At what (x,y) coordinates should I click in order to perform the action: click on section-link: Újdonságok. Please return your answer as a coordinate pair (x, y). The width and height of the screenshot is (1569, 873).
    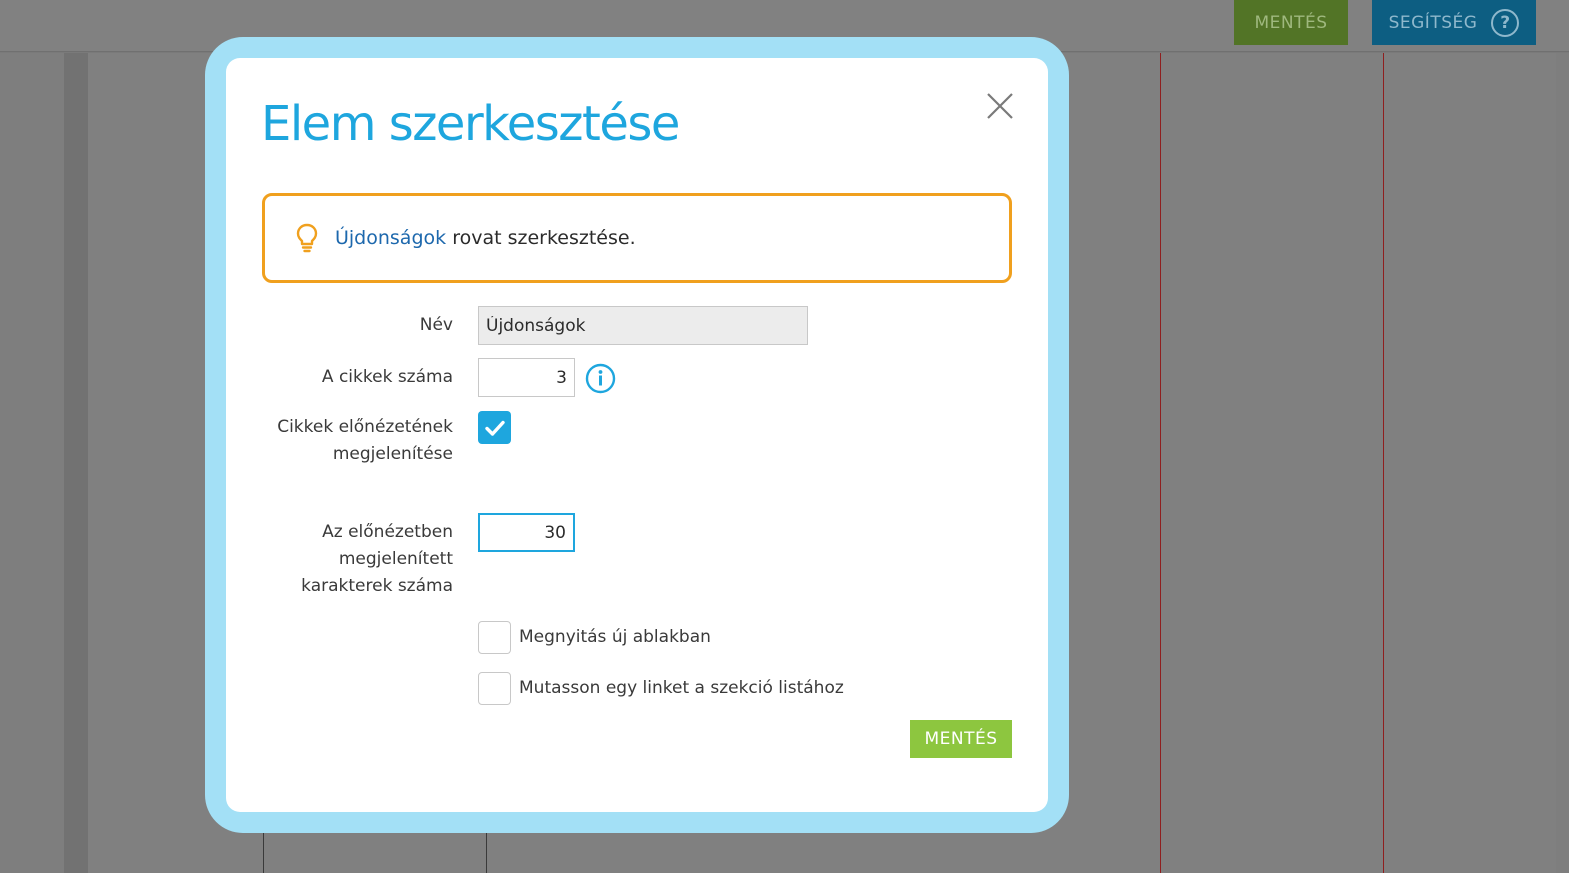
    Looking at the image, I should click on (390, 238).